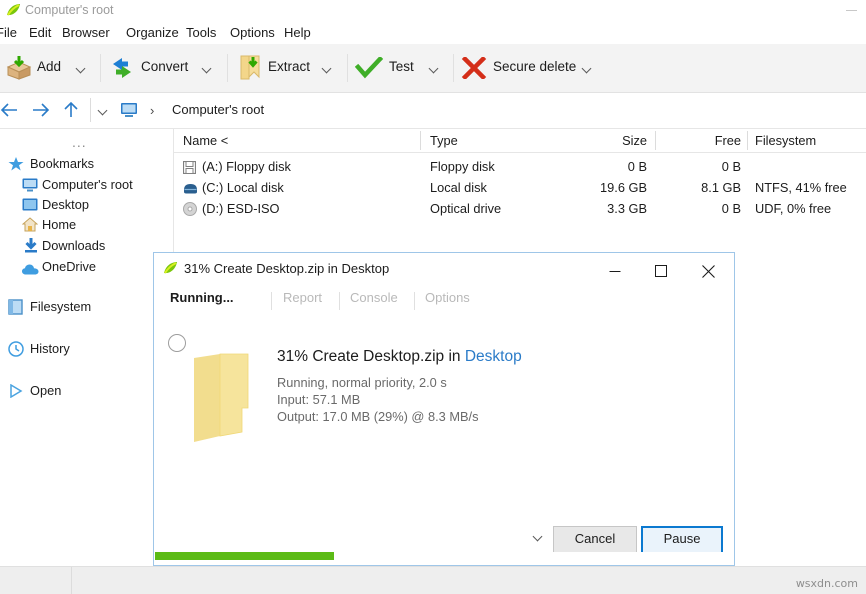  What do you see at coordinates (623, 140) in the screenshot?
I see `column-header-size: Size` at bounding box center [623, 140].